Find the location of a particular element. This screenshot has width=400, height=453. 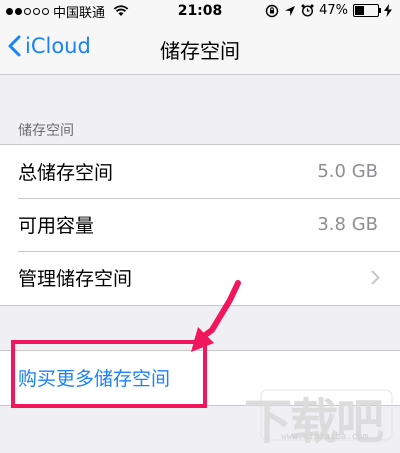

total-storage-row: 总储存空间 5.0 GB is located at coordinates (200, 171).